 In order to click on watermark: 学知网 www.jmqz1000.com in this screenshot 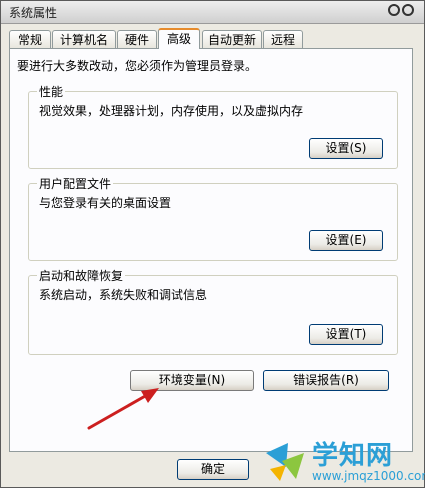, I will do `click(342, 459)`.